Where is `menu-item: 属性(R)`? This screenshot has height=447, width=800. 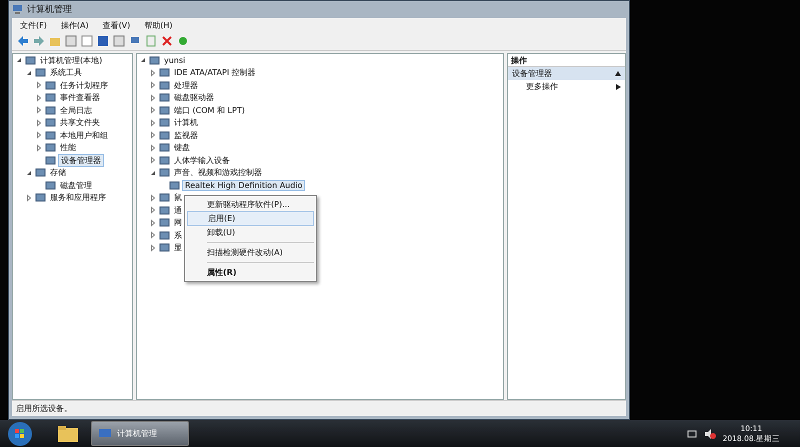 menu-item: 属性(R) is located at coordinates (250, 272).